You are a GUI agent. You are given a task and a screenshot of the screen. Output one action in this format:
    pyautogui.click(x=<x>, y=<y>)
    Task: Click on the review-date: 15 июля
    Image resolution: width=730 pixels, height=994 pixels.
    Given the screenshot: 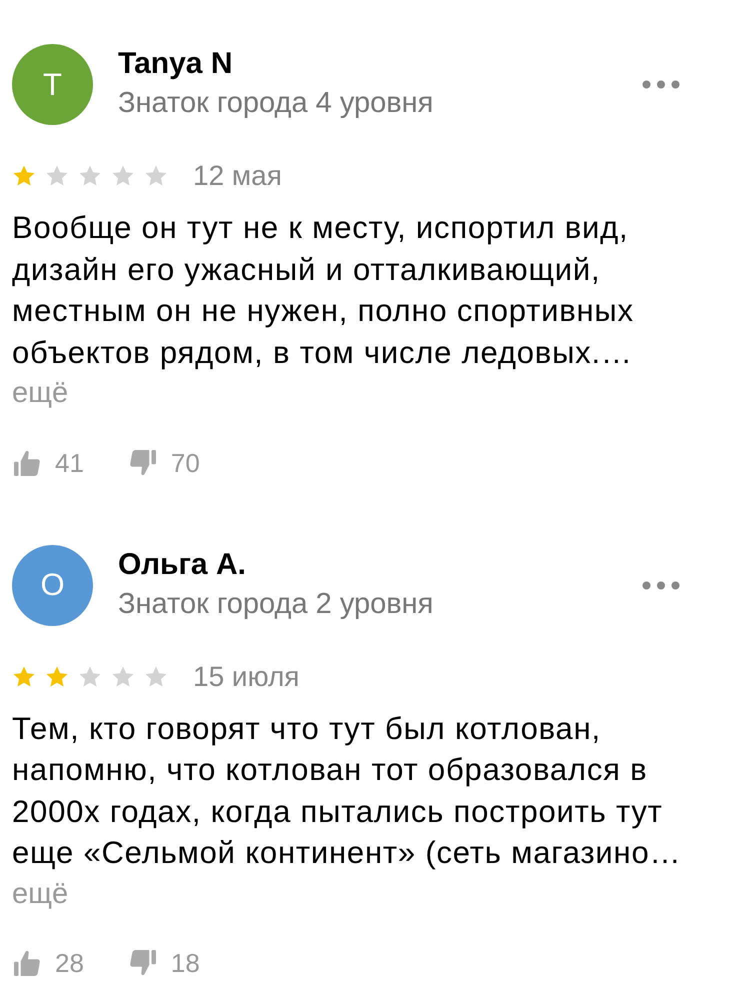 What is the action you would take?
    pyautogui.click(x=246, y=677)
    